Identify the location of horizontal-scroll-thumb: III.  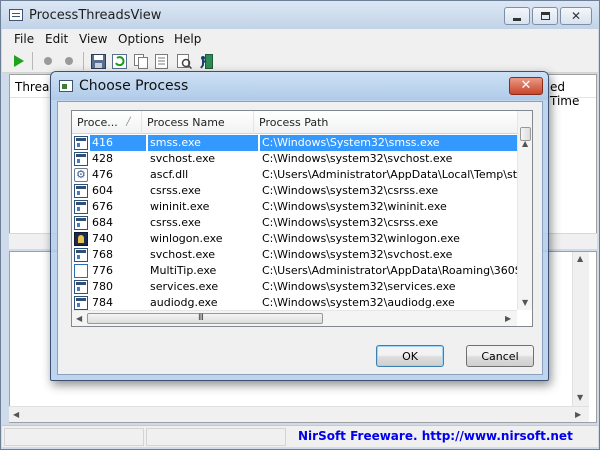
(205, 318).